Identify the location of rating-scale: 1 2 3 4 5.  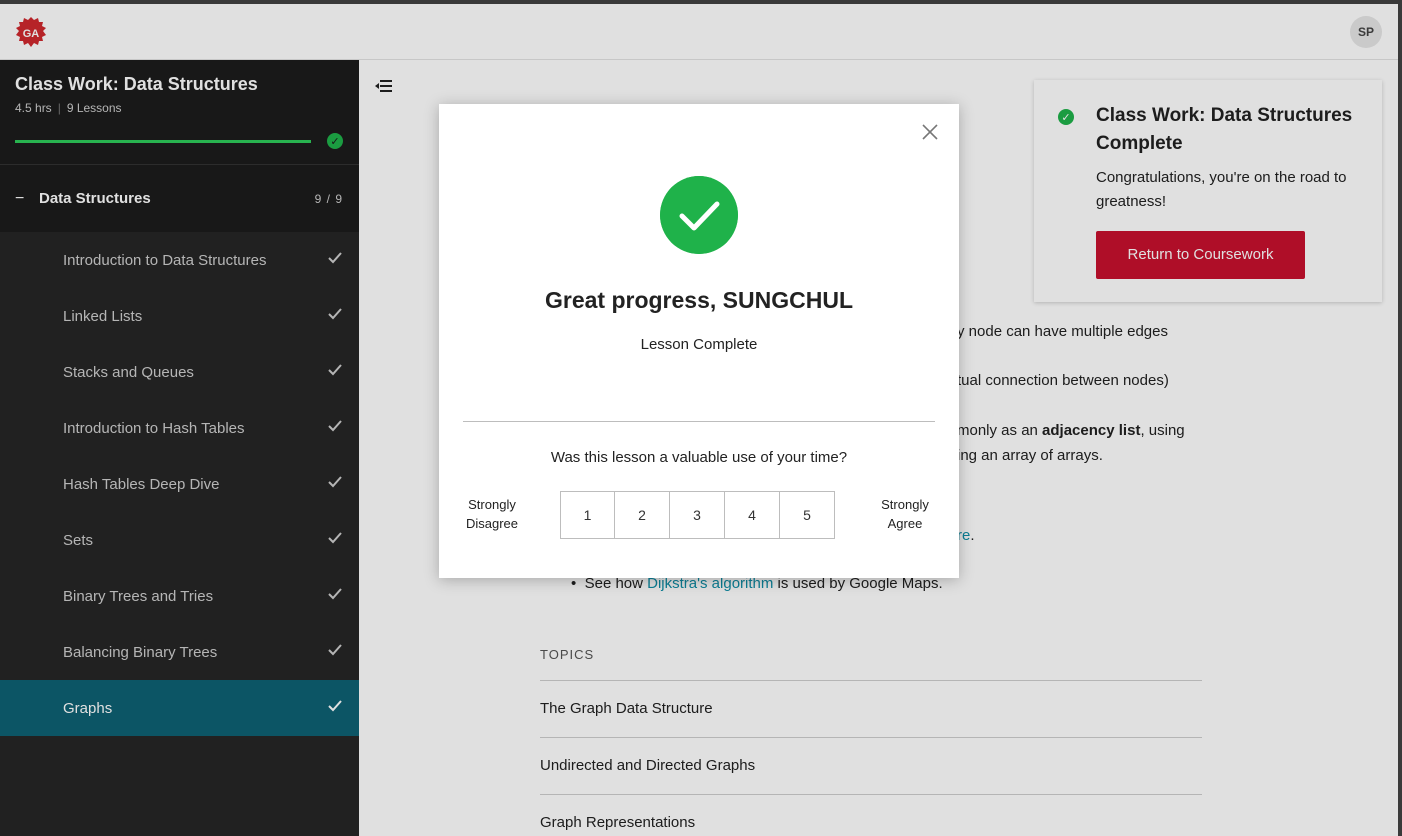
(697, 515).